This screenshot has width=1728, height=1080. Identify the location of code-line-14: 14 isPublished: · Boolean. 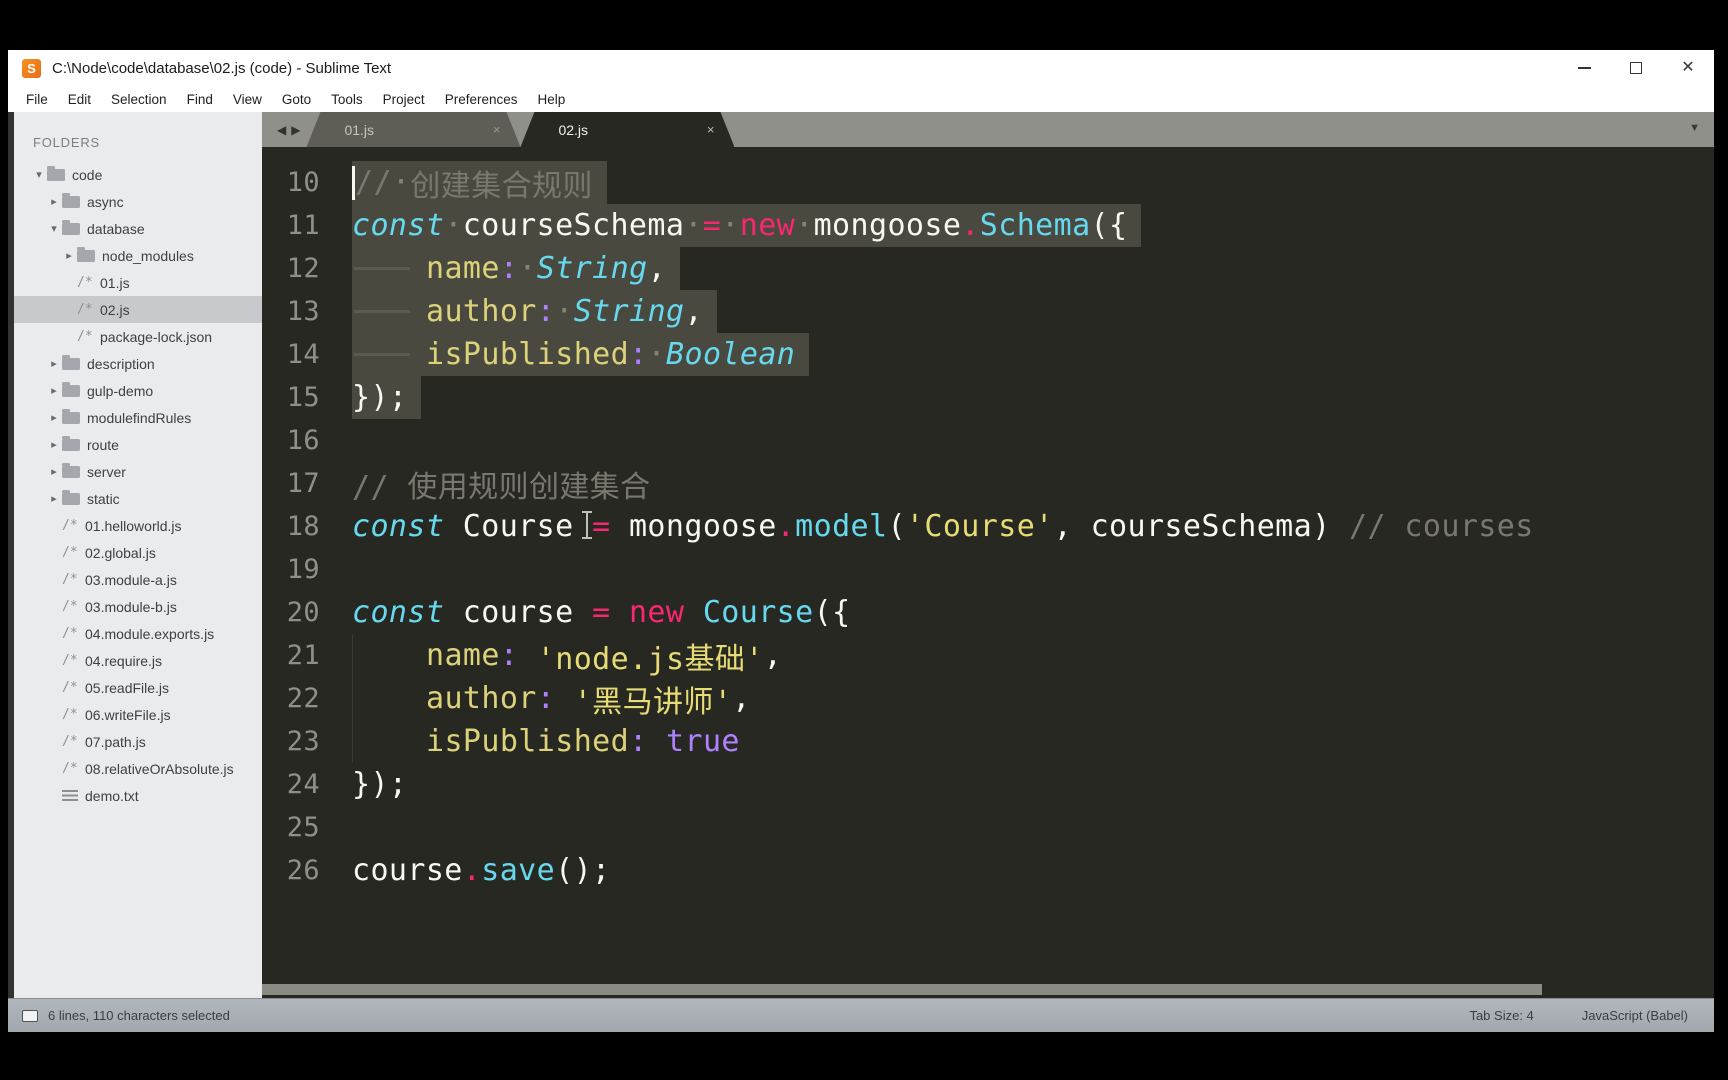
(988, 354).